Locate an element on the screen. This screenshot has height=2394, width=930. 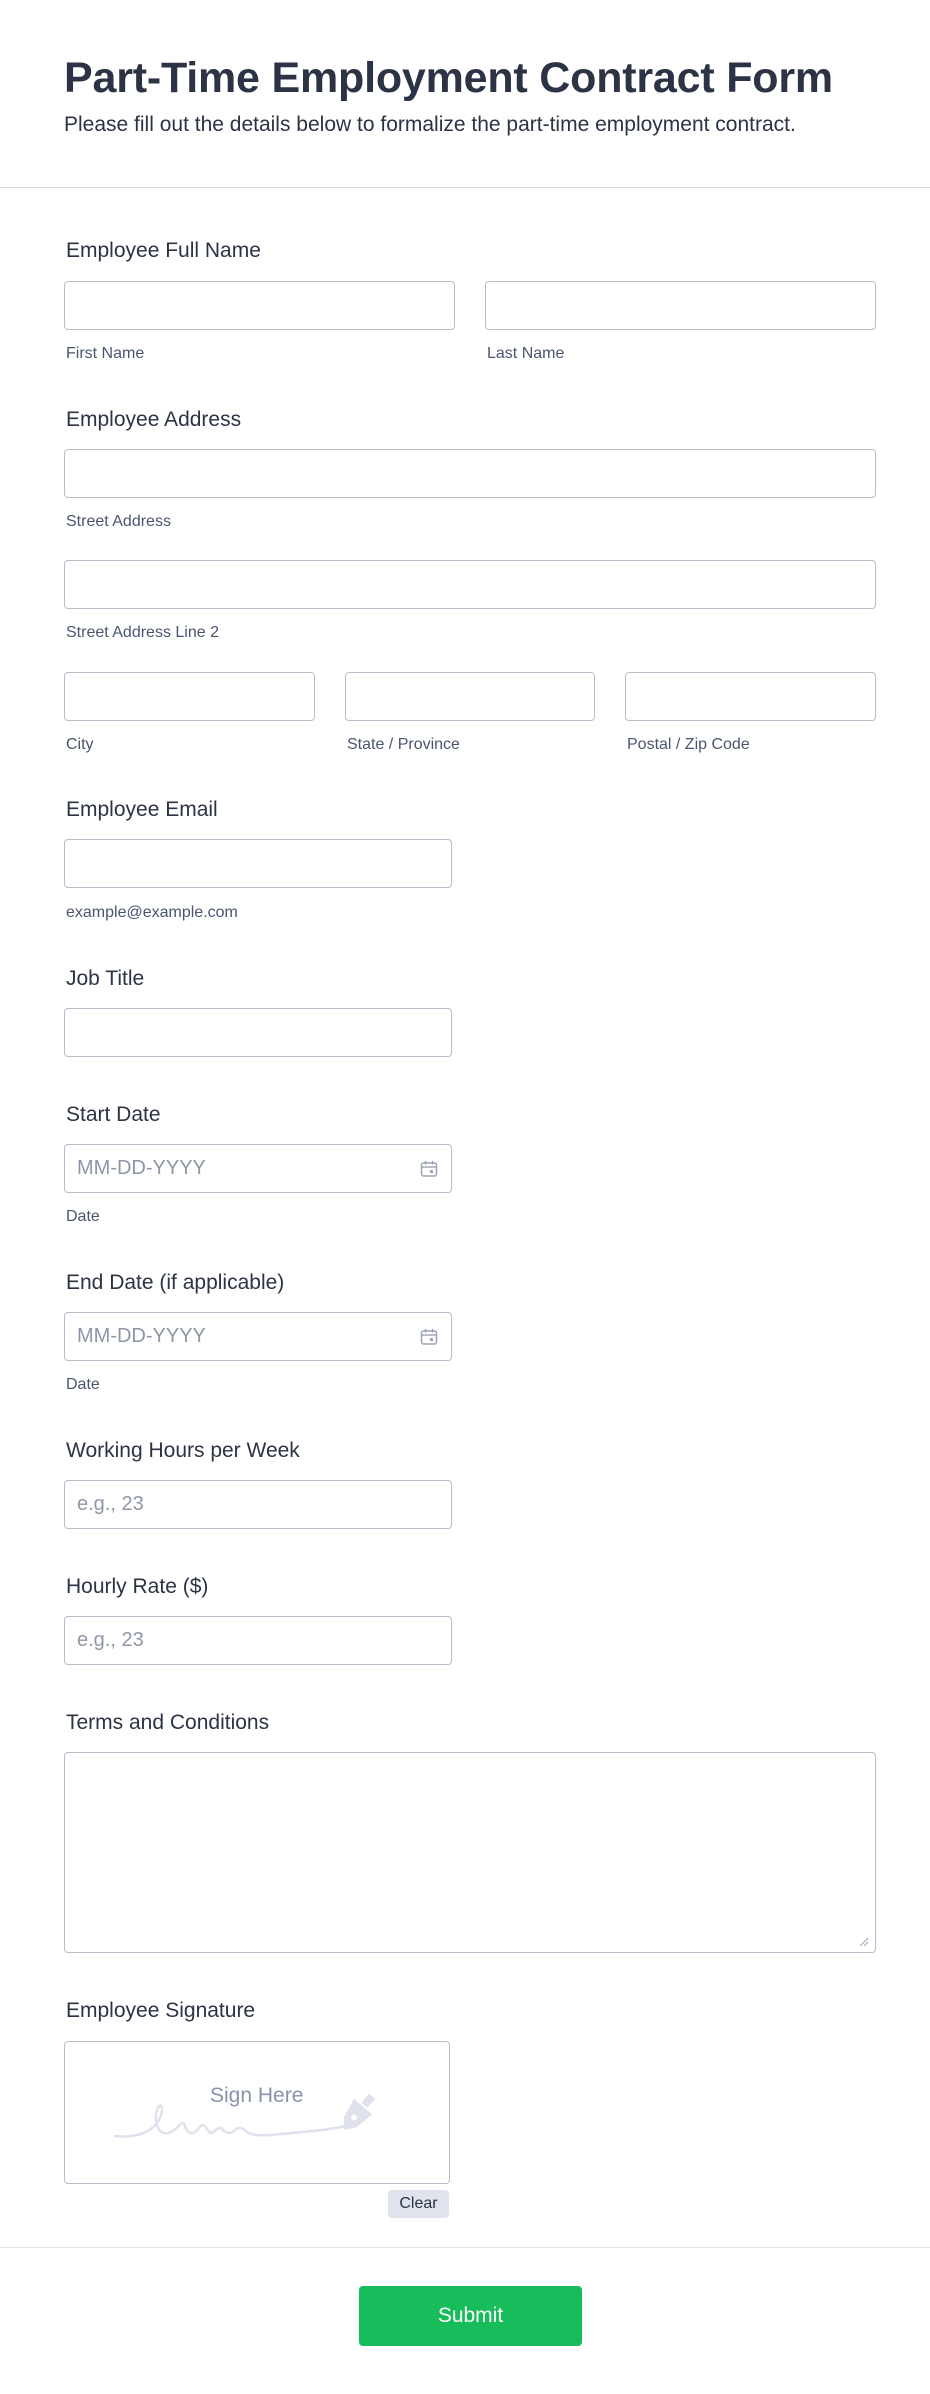
signature-pad: Sign Here is located at coordinates (257, 2112).